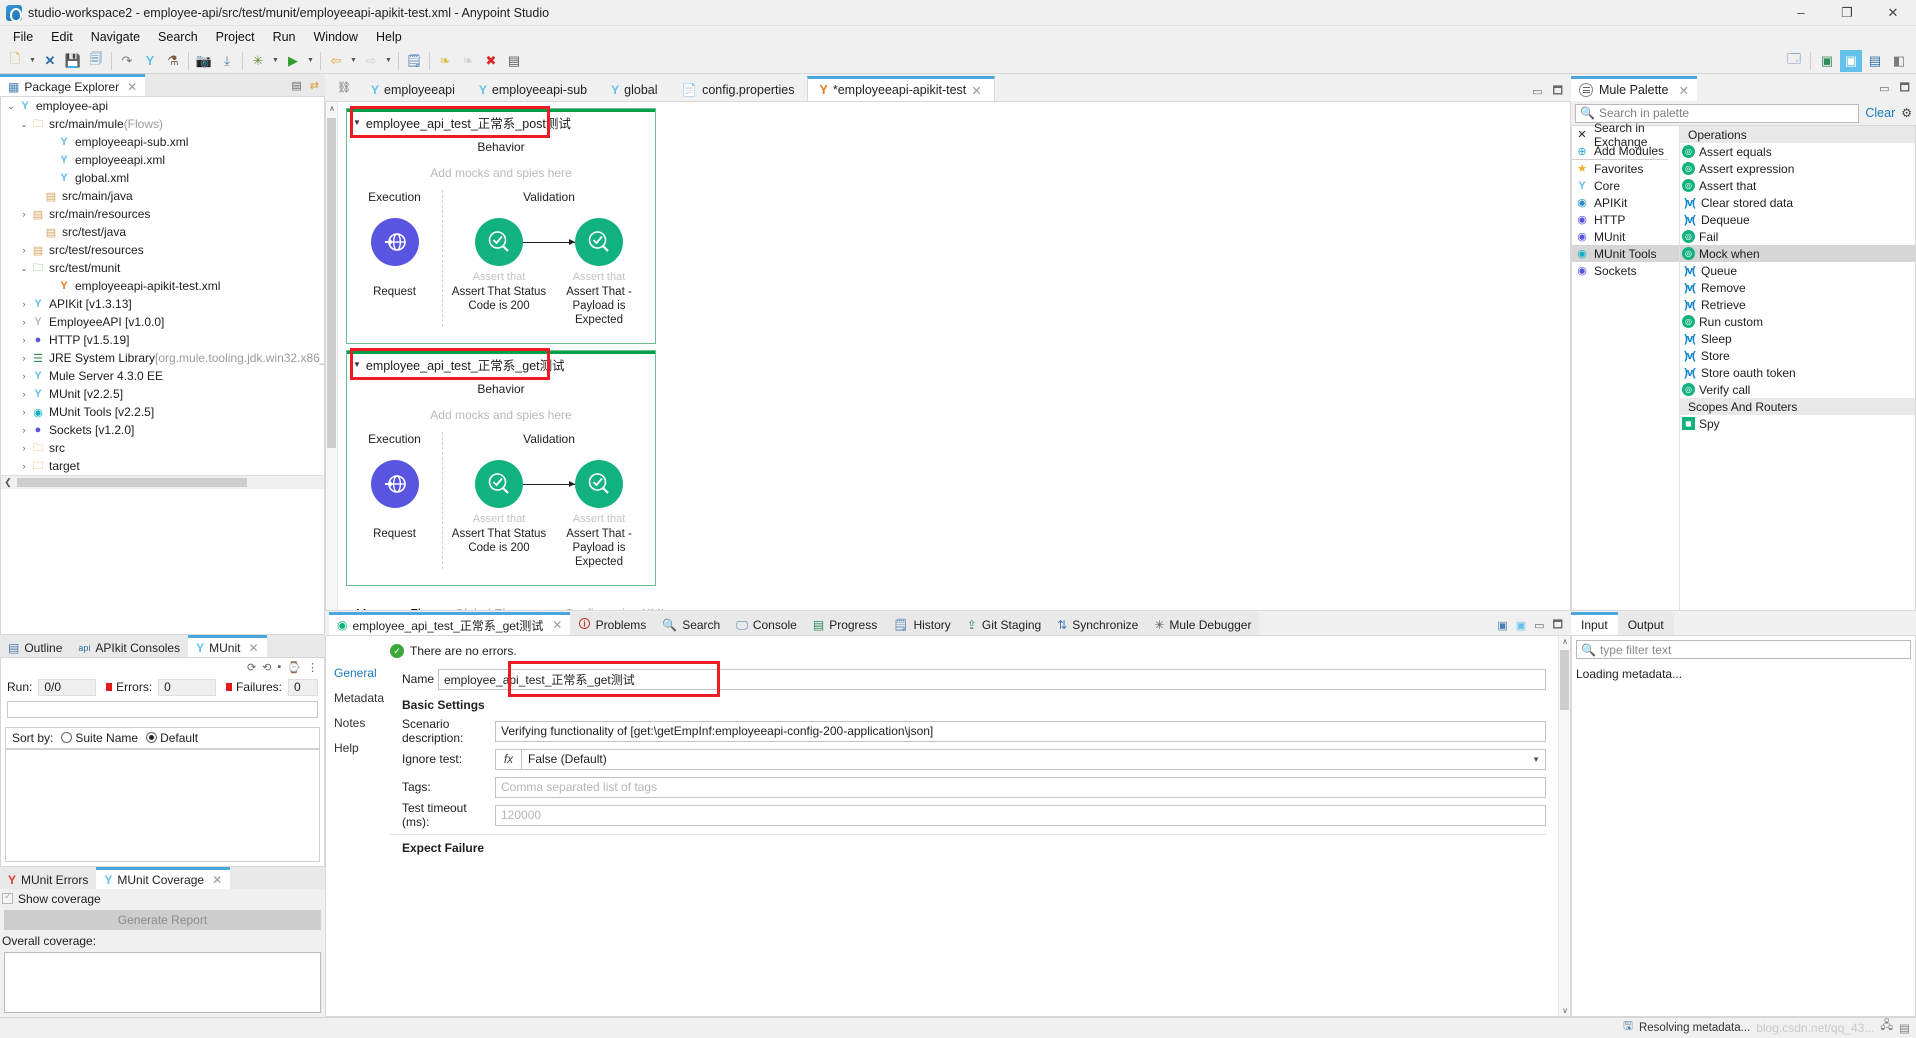 The width and height of the screenshot is (1916, 1038). Describe the element at coordinates (1893, 13) in the screenshot. I see `close-button: ✕` at that location.